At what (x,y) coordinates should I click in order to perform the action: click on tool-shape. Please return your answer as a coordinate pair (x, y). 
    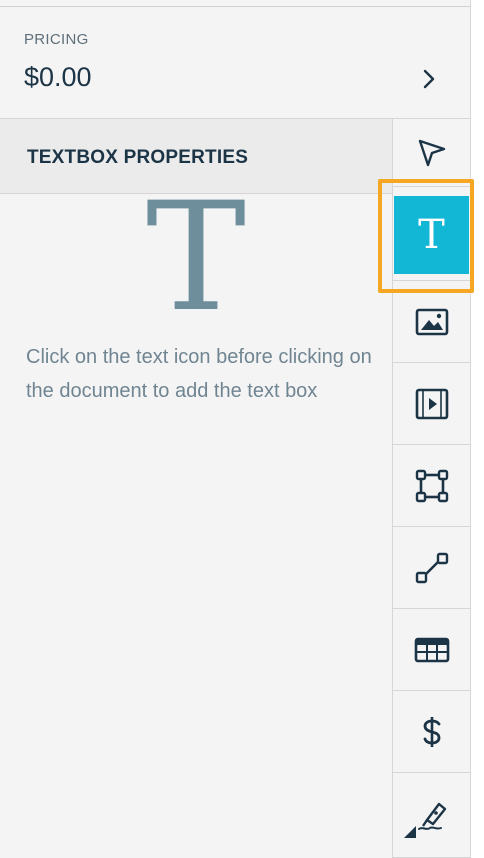
    Looking at the image, I should click on (431, 486).